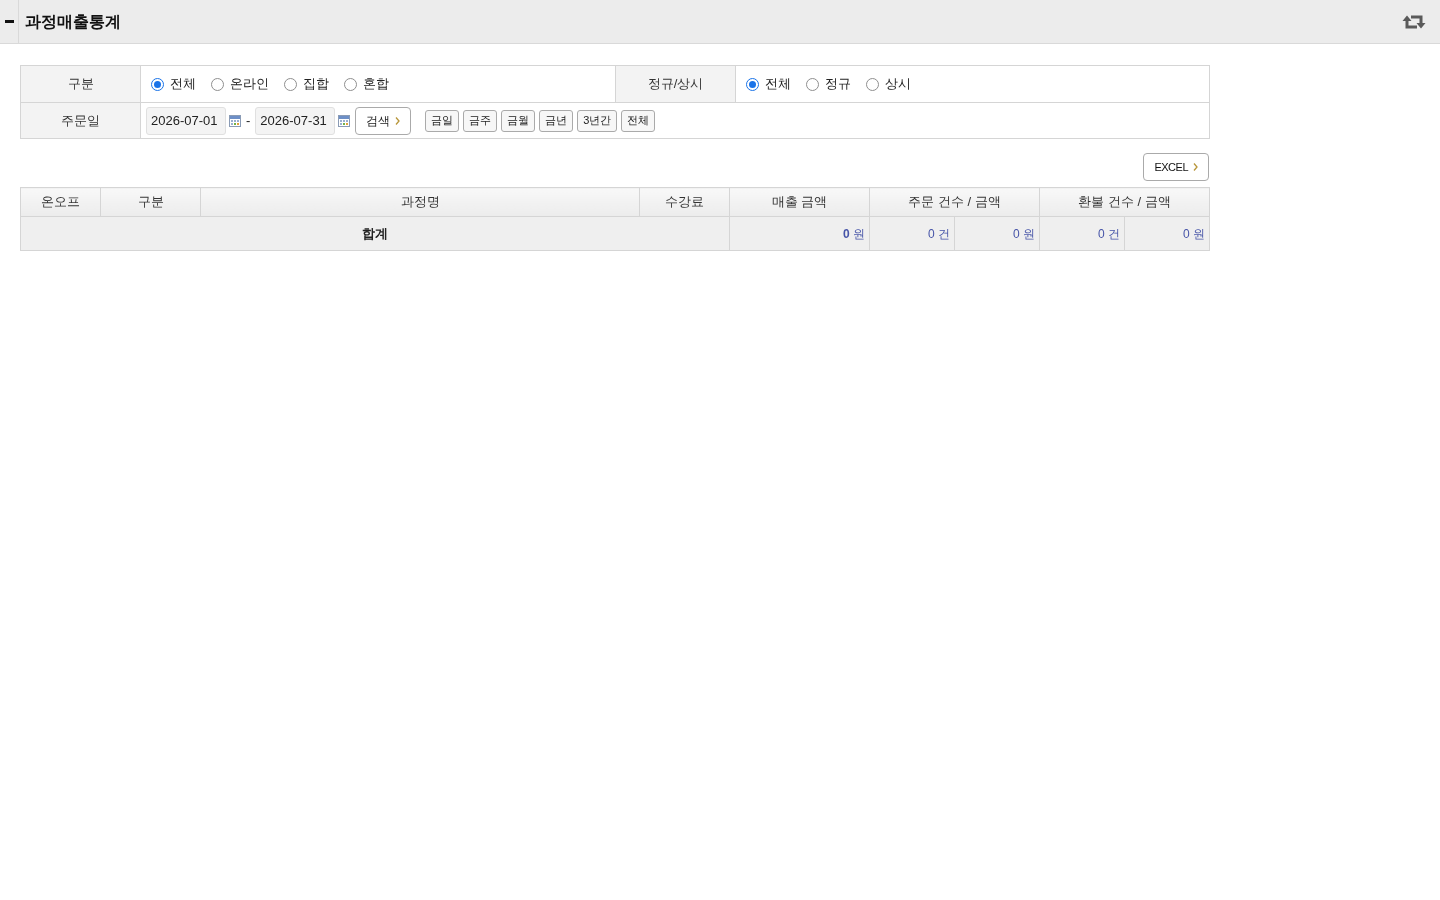  What do you see at coordinates (597, 120) in the screenshot?
I see `quick-range-button: 3년간` at bounding box center [597, 120].